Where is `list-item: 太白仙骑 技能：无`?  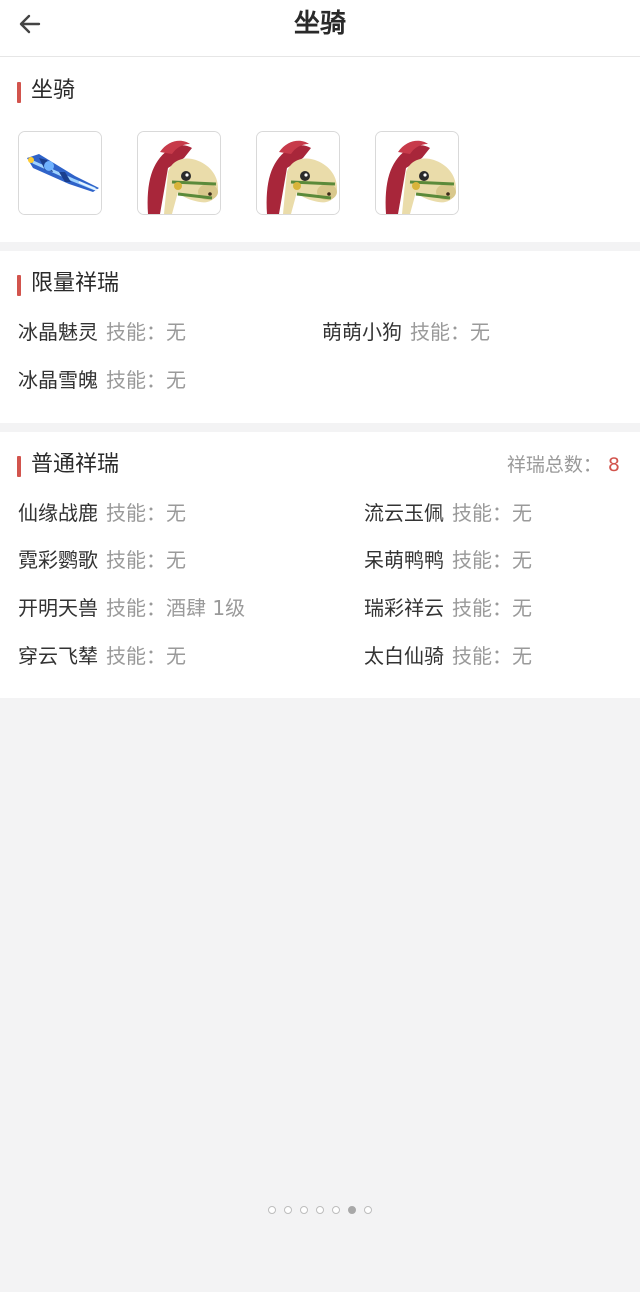
list-item: 太白仙骑 技能：无 is located at coordinates (448, 656).